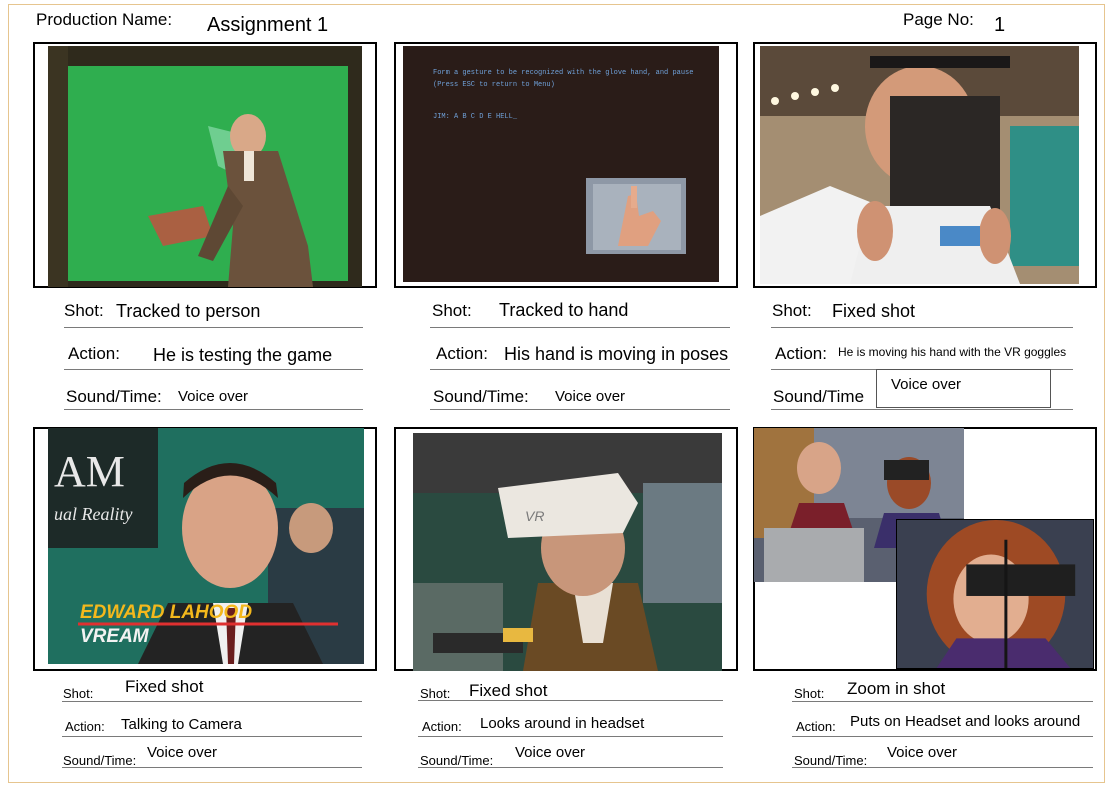 The image size is (1109, 786). Describe the element at coordinates (942, 767) in the screenshot. I see `panel-6-sound-line` at that location.